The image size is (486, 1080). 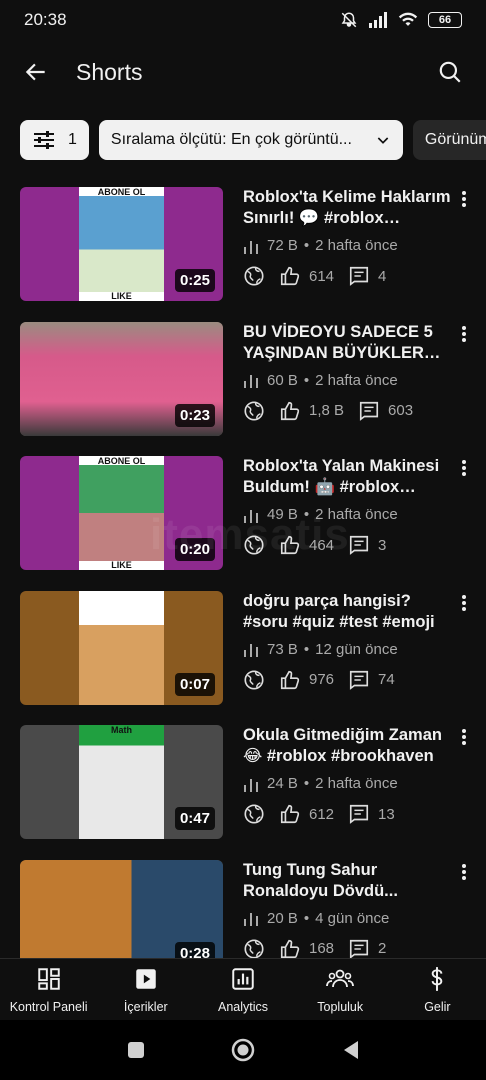 I want to click on nav-item-label: Analytics, so click(x=243, y=1006).